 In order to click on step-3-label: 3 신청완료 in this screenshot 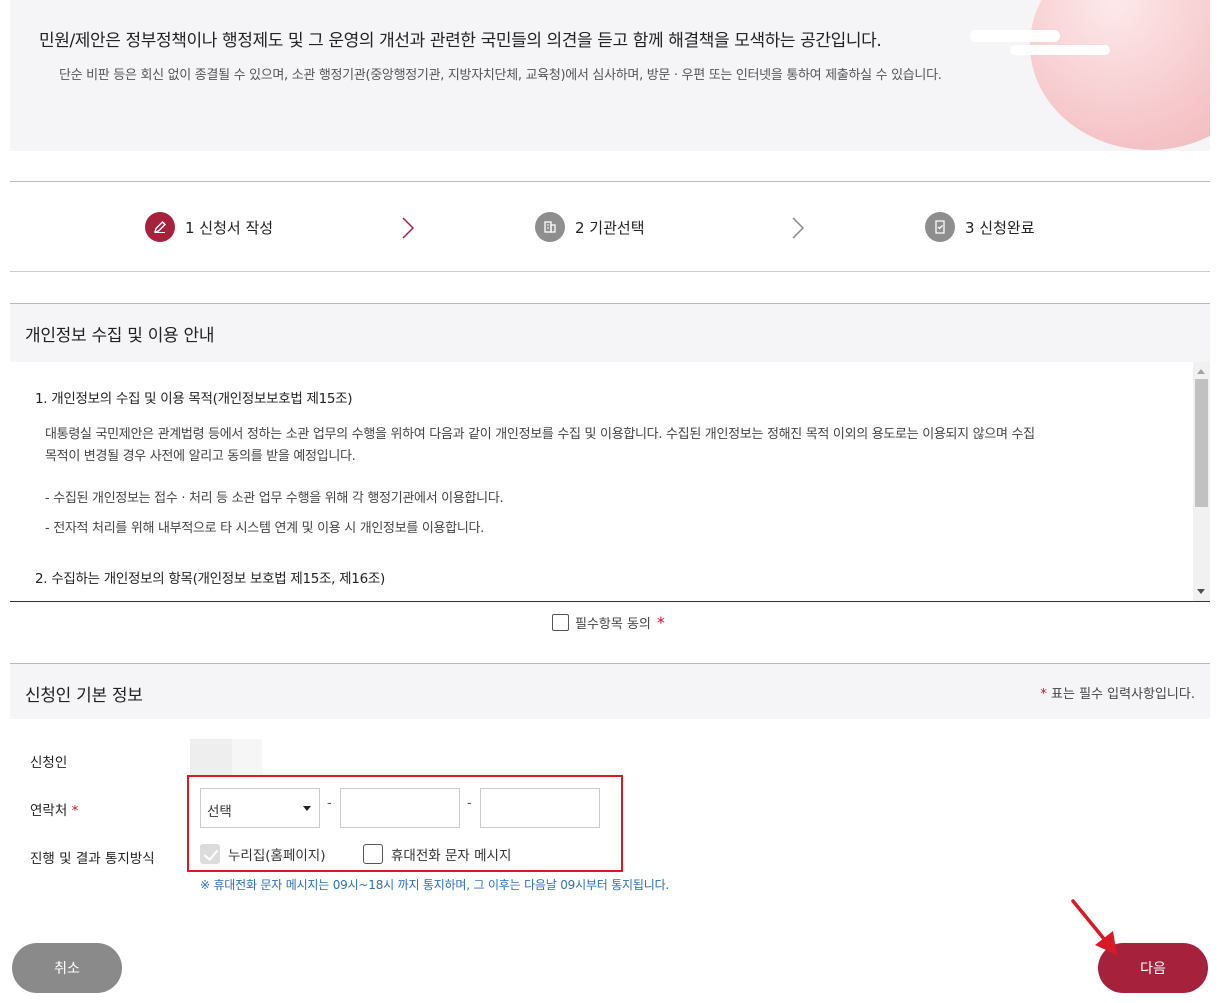, I will do `click(1000, 227)`.